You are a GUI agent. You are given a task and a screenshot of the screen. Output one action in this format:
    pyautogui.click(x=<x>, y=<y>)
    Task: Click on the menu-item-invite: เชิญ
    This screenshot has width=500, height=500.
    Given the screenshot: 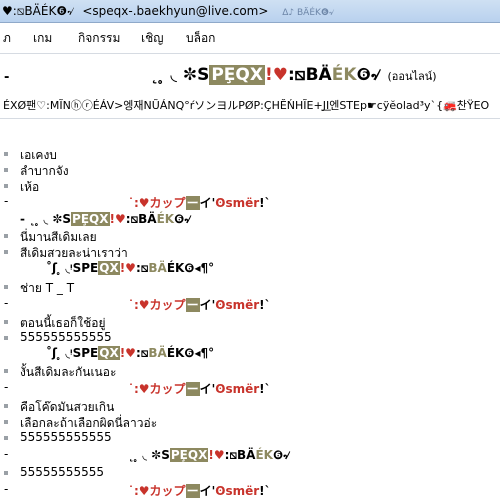 What is the action you would take?
    pyautogui.click(x=152, y=38)
    